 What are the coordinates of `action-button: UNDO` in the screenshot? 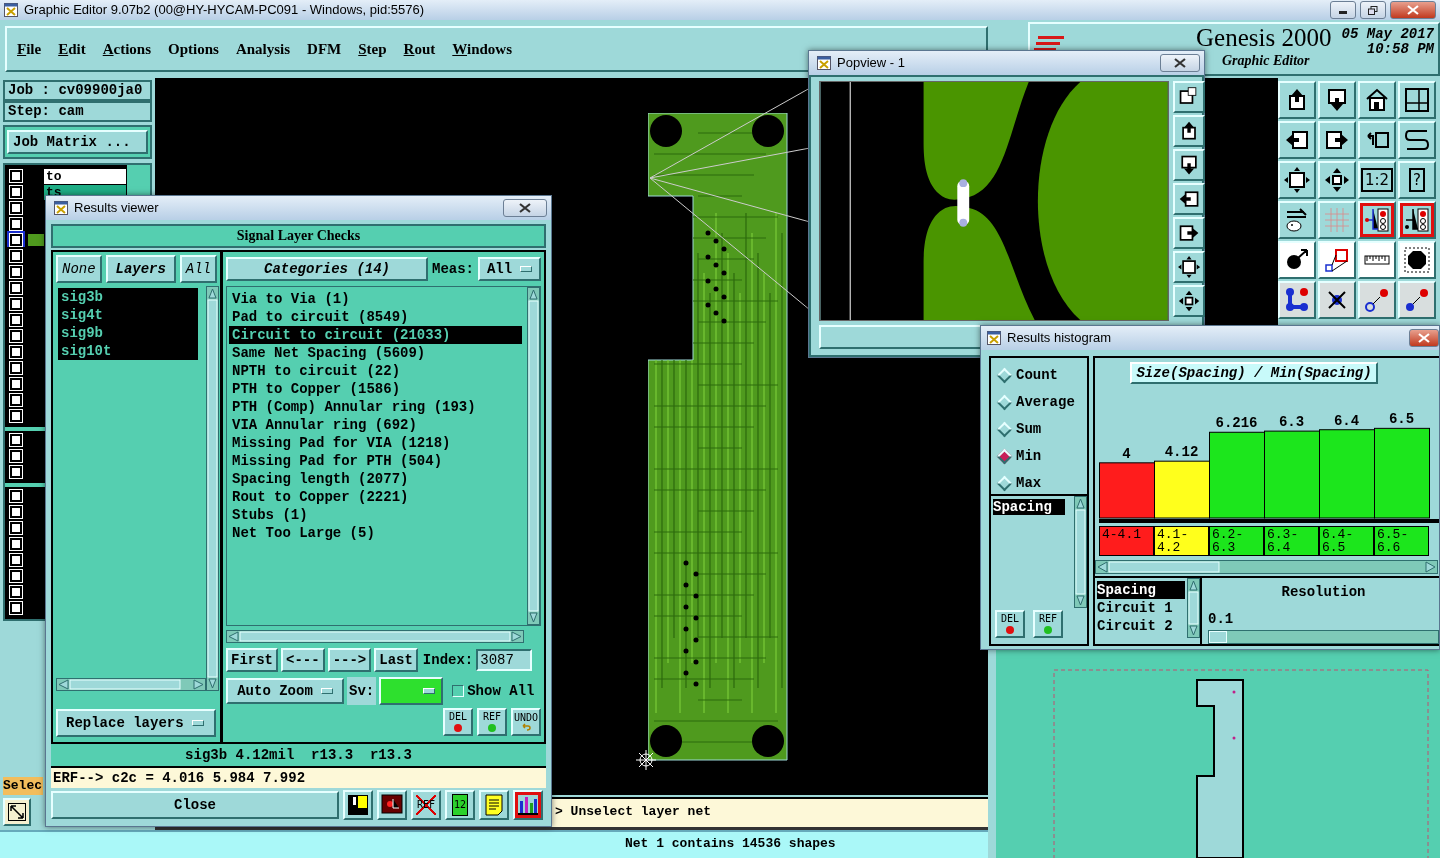 It's located at (526, 722).